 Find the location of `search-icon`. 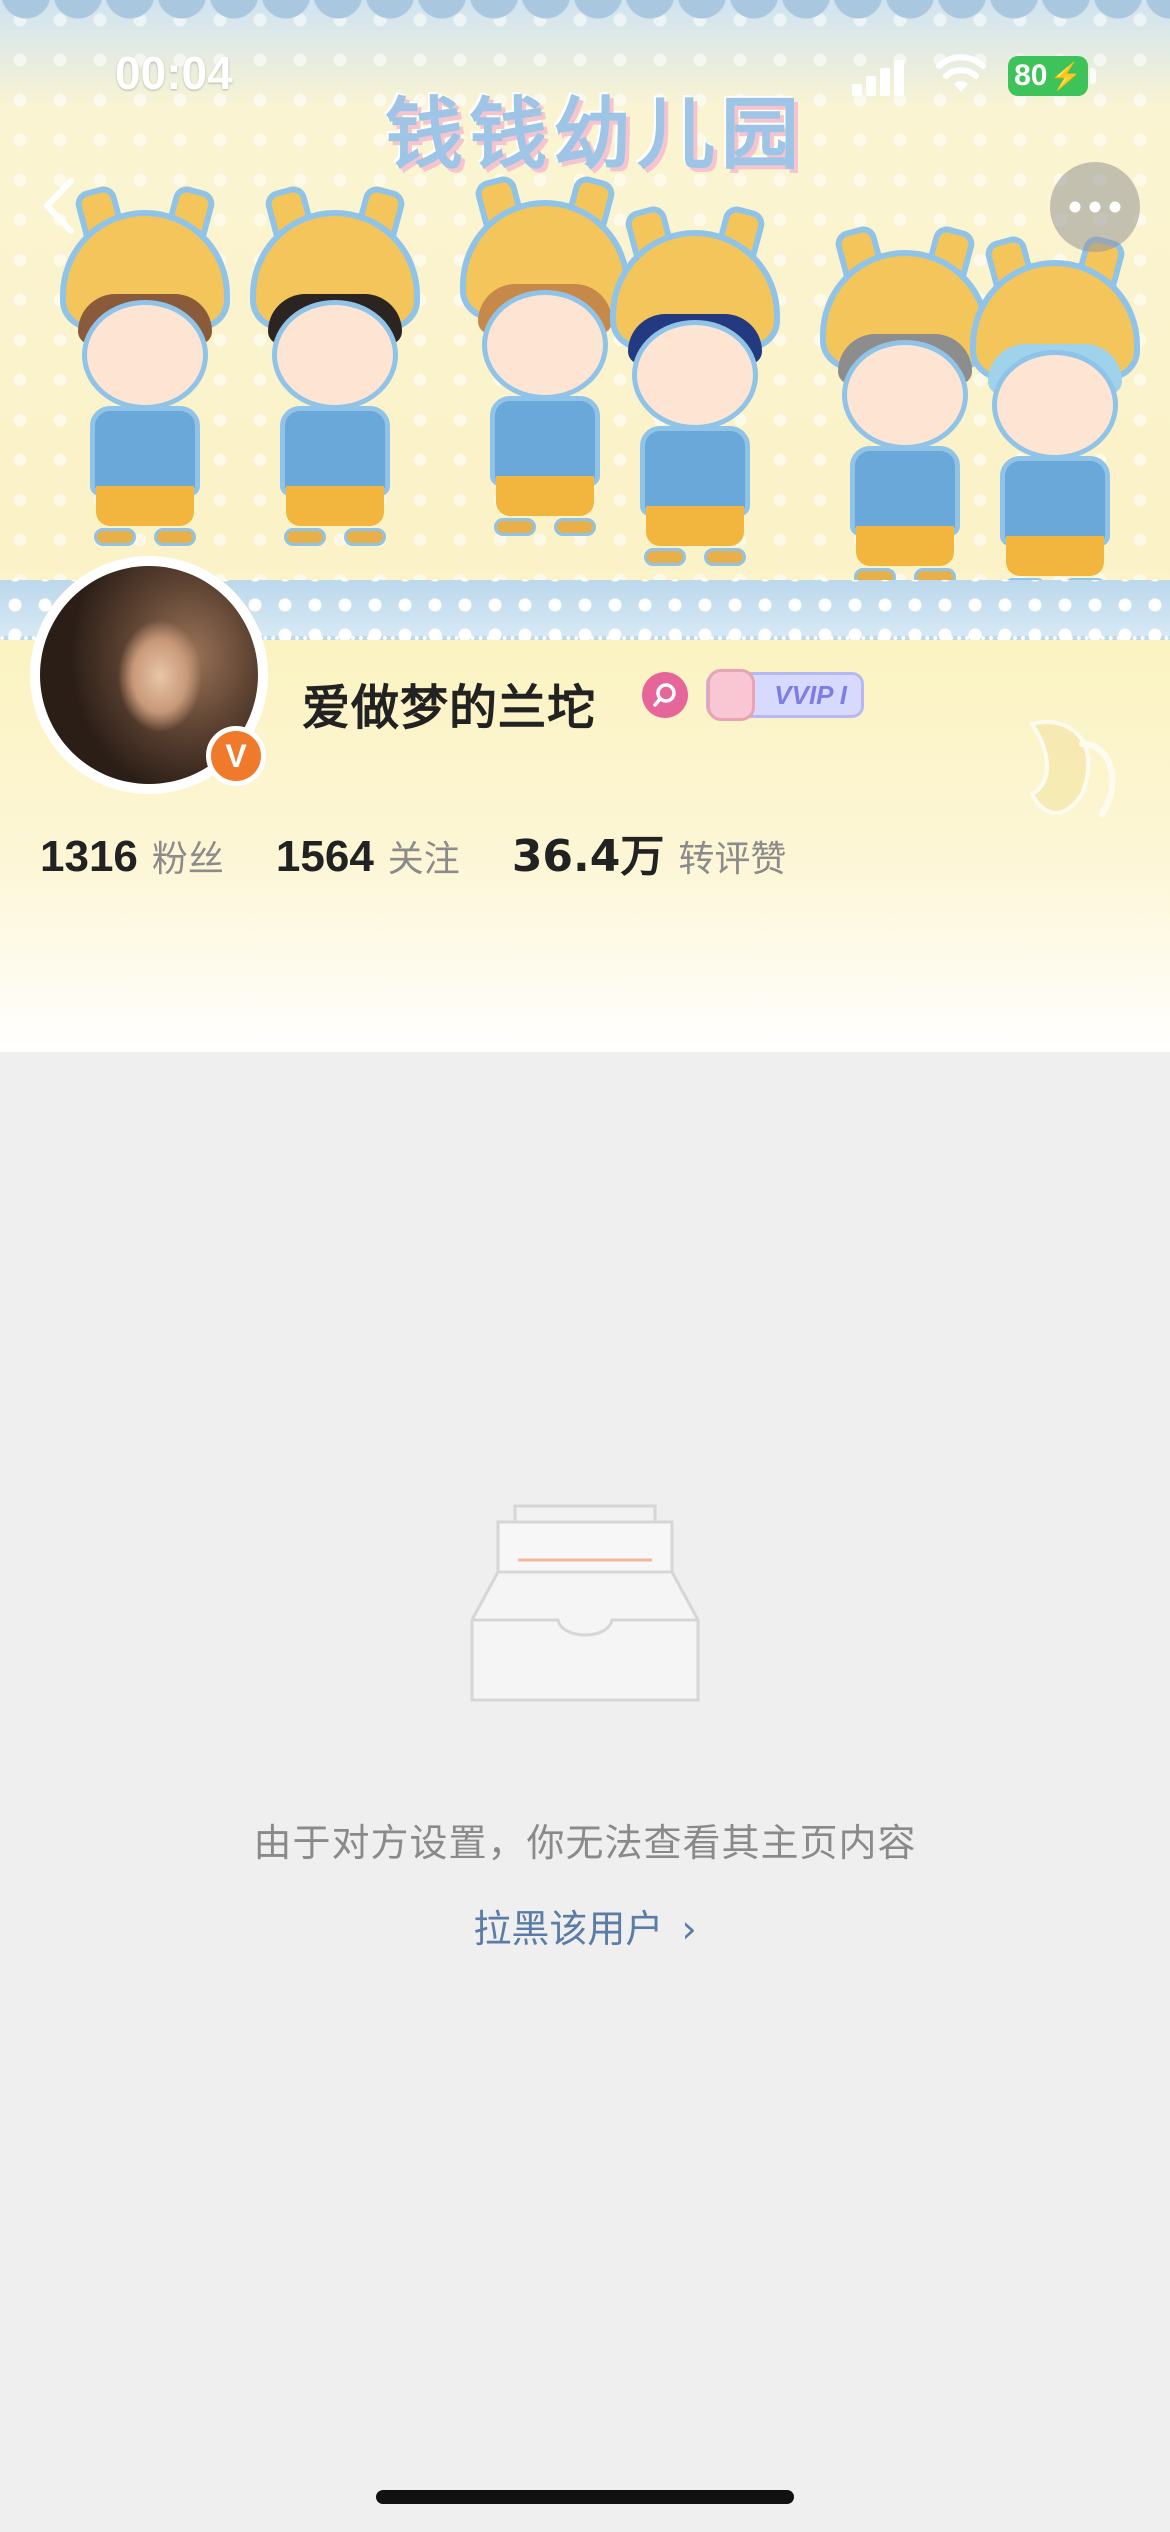

search-icon is located at coordinates (665, 695).